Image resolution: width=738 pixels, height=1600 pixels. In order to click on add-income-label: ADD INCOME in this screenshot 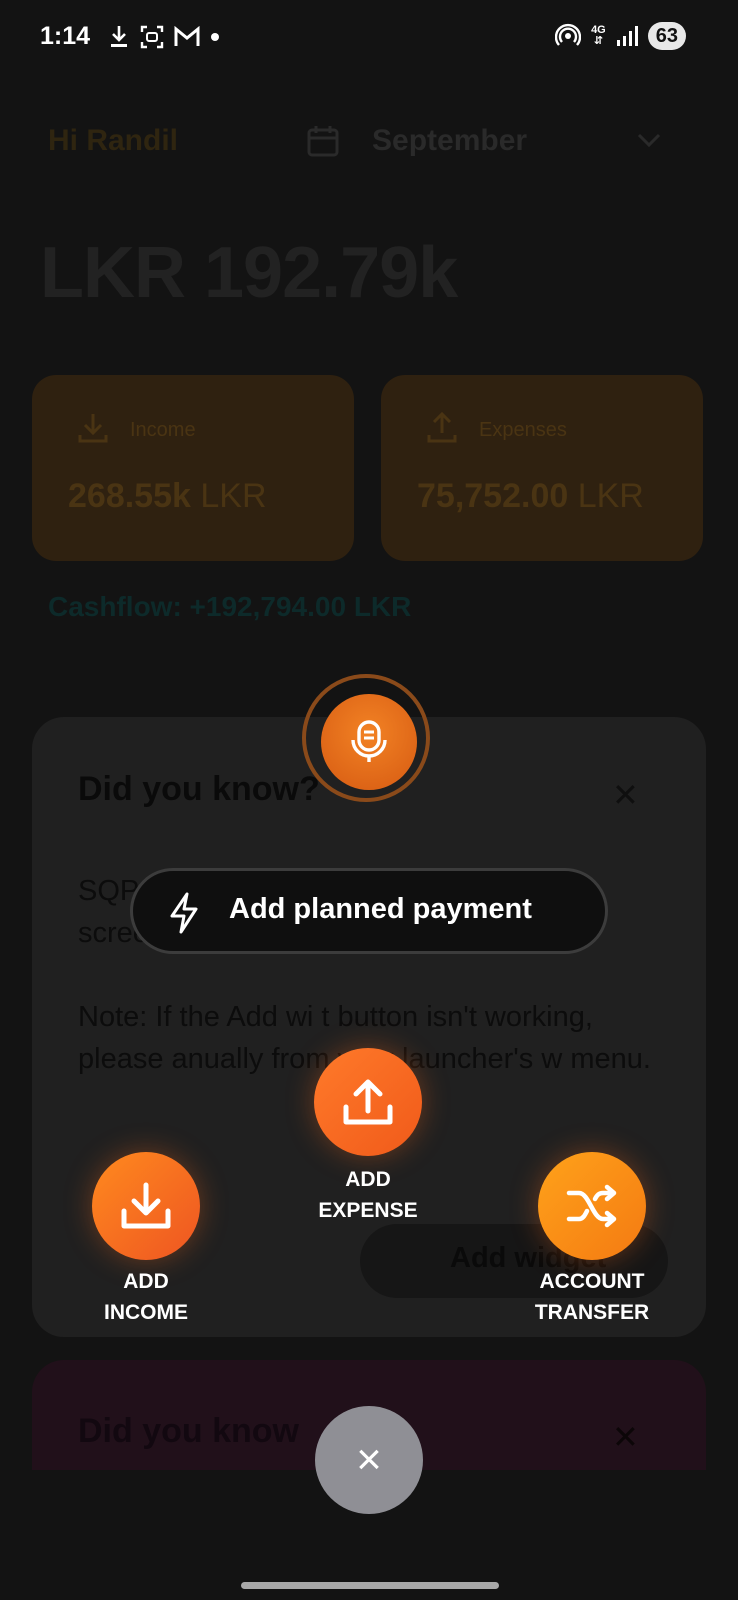, I will do `click(146, 1297)`.